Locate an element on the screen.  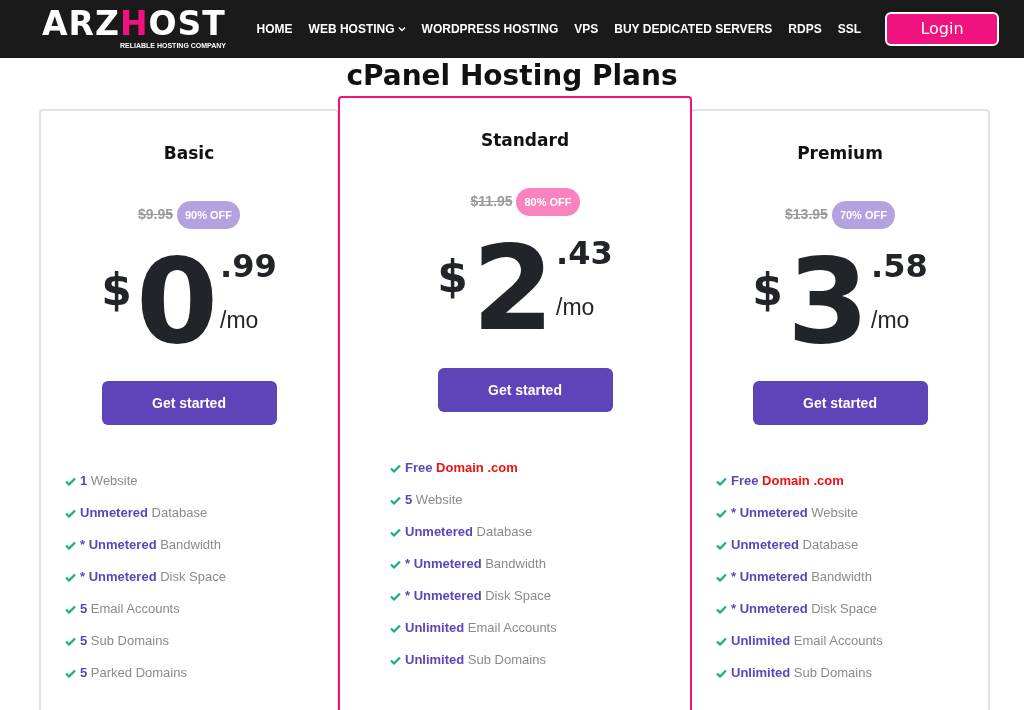
nav-link: VPS is located at coordinates (586, 29).